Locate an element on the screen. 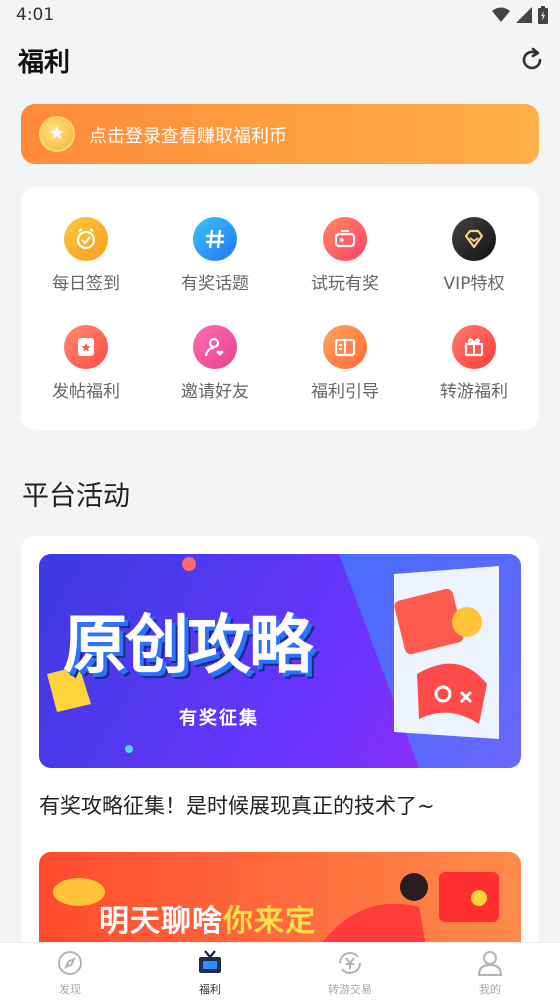 This screenshot has height=1001, width=560. bottom-tab-bar: 发现 福利 转游交易 我的 is located at coordinates (280, 971).